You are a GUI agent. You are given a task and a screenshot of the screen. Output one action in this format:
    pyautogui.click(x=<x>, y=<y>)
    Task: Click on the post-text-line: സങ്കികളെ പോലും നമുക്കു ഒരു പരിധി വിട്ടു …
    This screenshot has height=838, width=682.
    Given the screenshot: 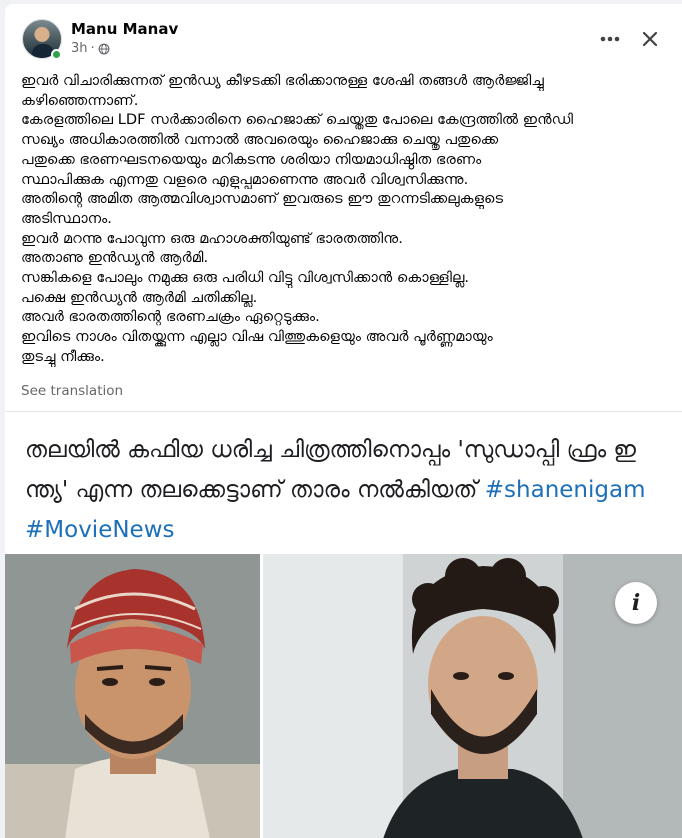 What is the action you would take?
    pyautogui.click(x=245, y=278)
    